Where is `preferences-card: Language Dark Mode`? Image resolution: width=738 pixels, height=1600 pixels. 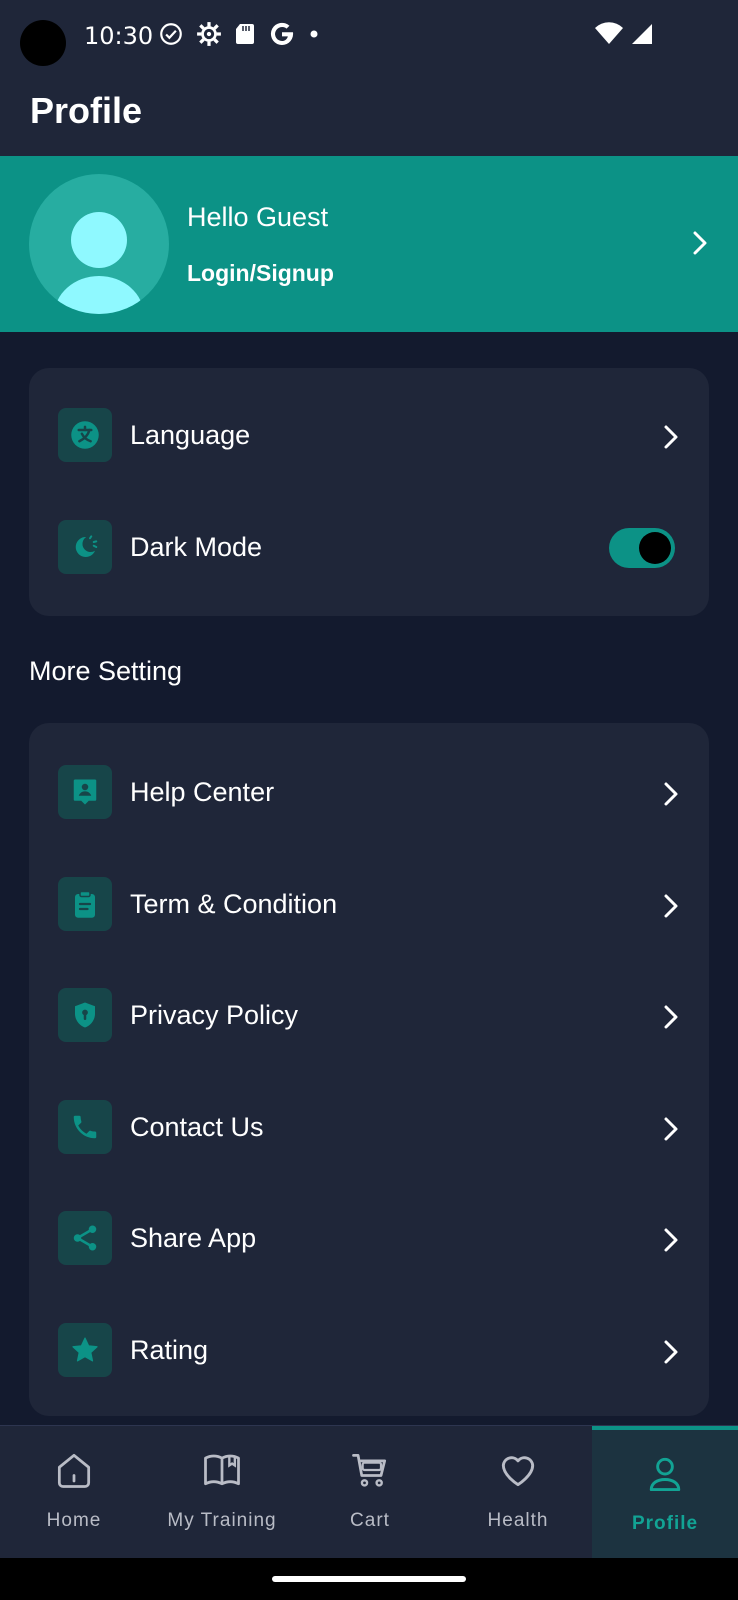
preferences-card: Language Dark Mode is located at coordinates (369, 492).